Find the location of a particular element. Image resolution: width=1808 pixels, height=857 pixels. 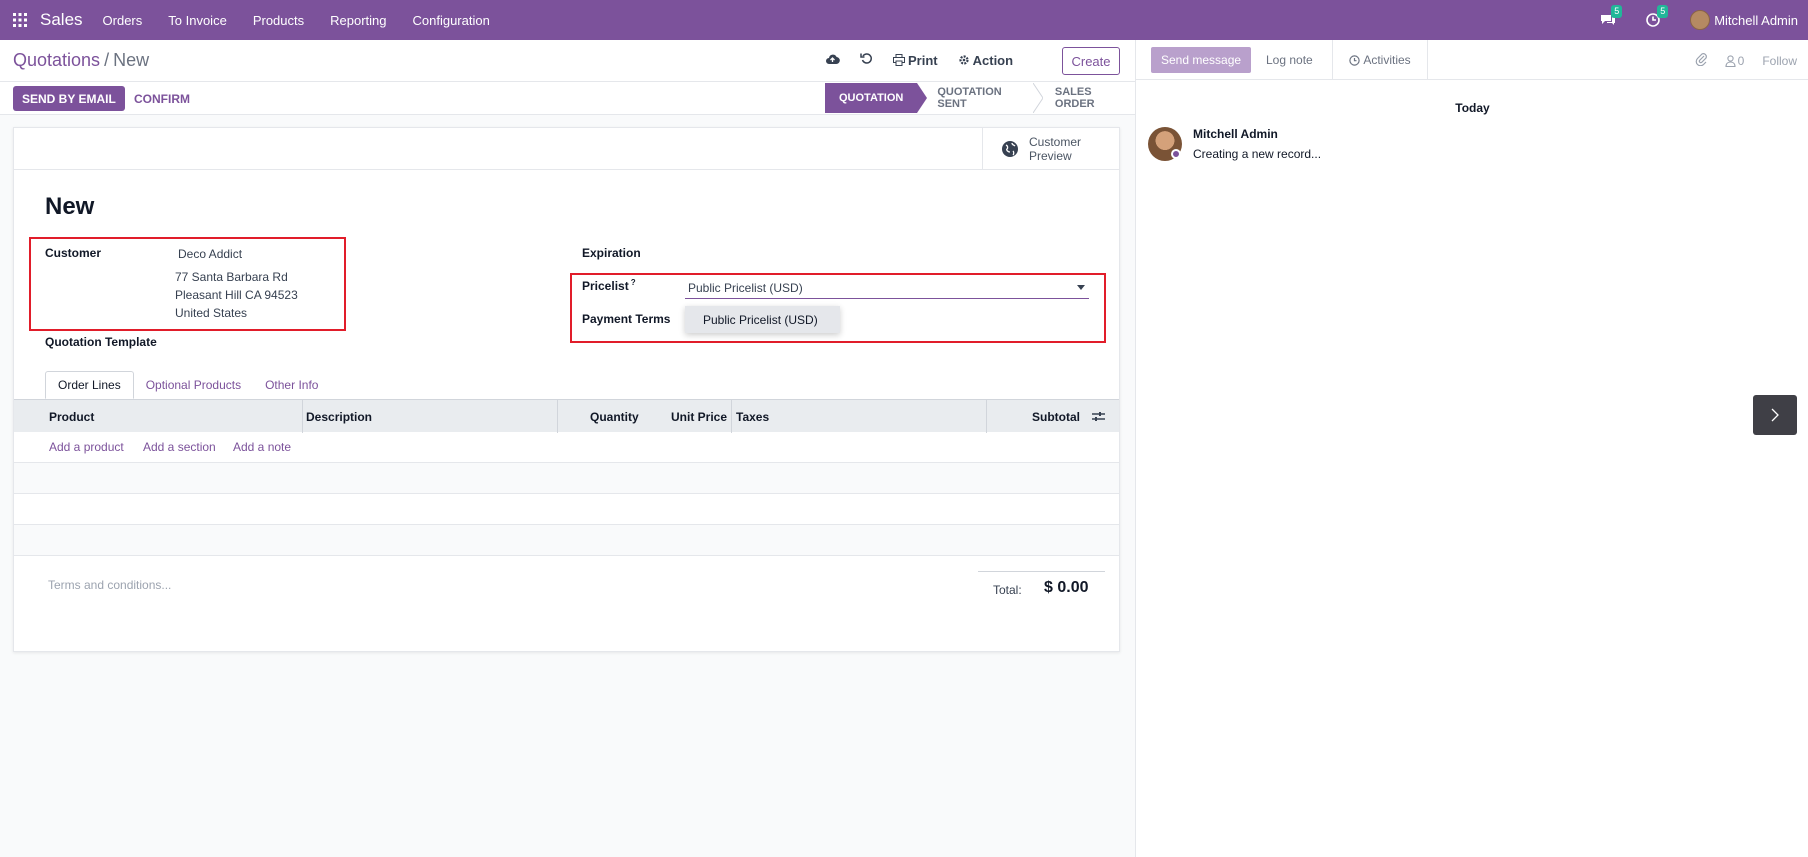

smart-button-box: Customer Preview is located at coordinates (566, 149).